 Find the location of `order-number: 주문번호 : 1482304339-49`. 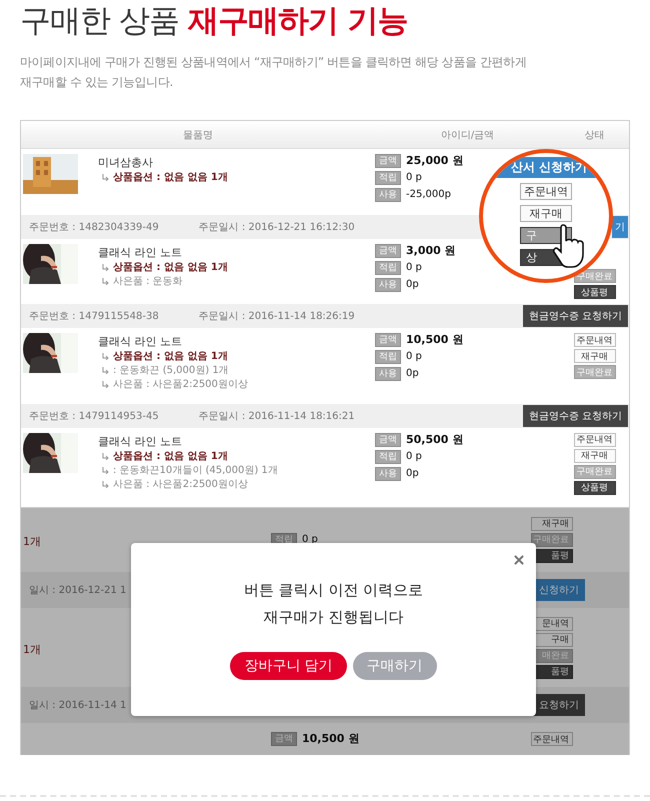

order-number: 주문번호 : 1482304339-49 is located at coordinates (94, 227).